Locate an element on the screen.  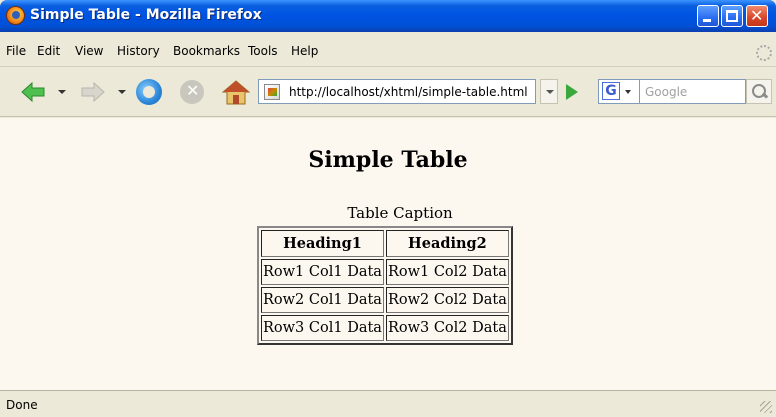
table-row: Row3 Col1 Data Row3 Col2 Data is located at coordinates (385, 328).